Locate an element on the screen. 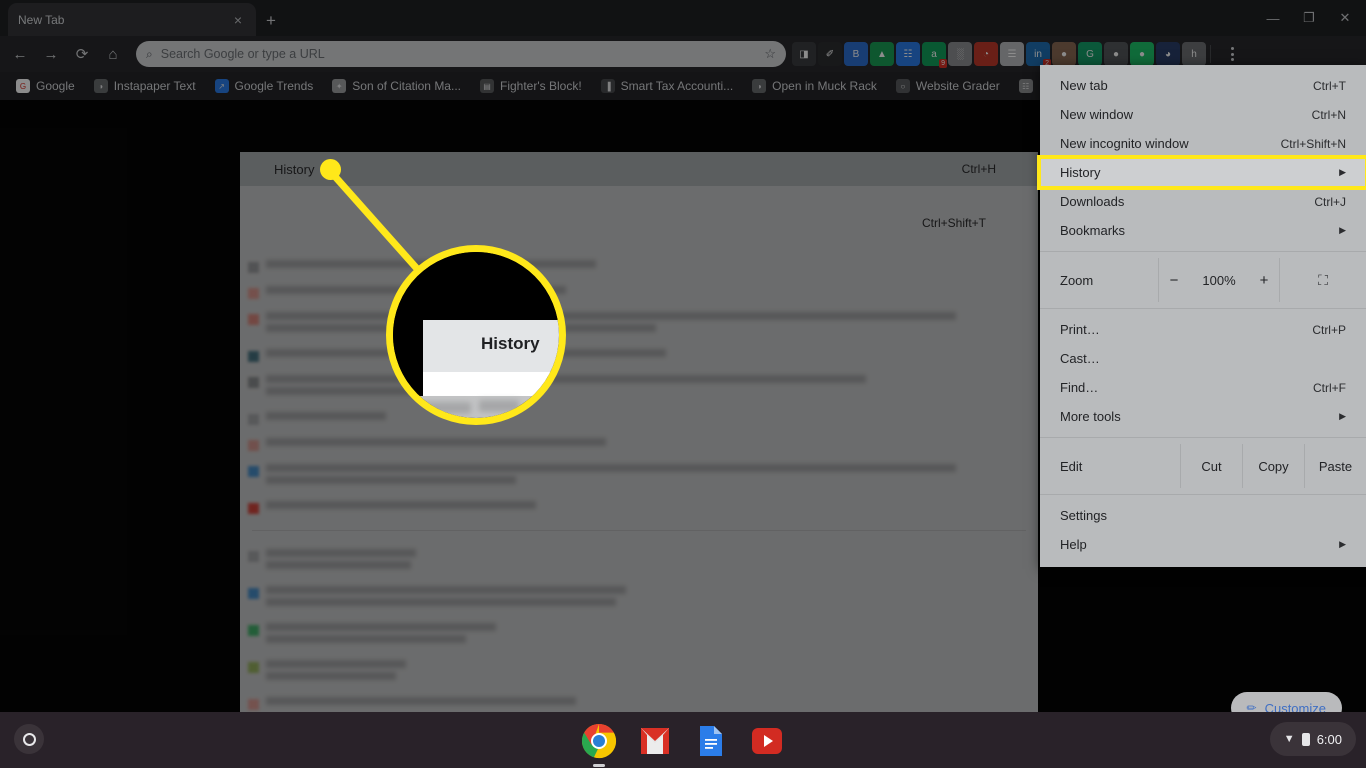 The height and width of the screenshot is (768, 1366). magnifier-callout: History is located at coordinates (476, 335).